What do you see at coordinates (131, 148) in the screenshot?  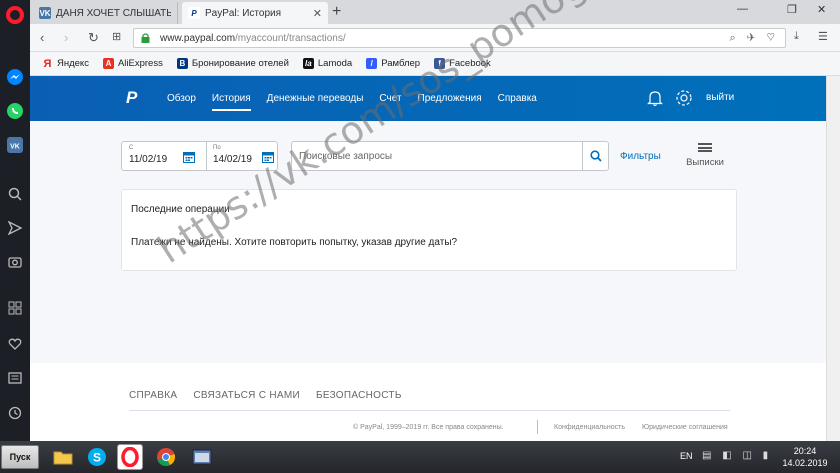 I see `date-from-label: С` at bounding box center [131, 148].